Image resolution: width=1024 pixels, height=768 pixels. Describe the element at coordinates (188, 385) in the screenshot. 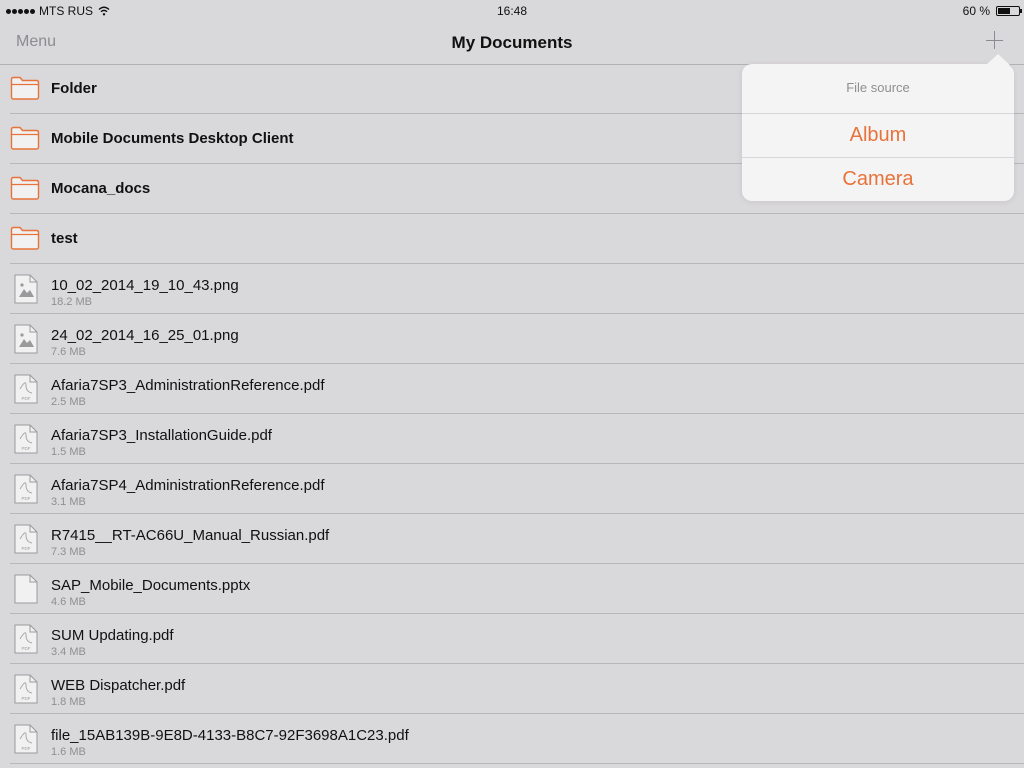

I see `file-name: Afaria7SP3_AdministrationReference.pdf` at that location.